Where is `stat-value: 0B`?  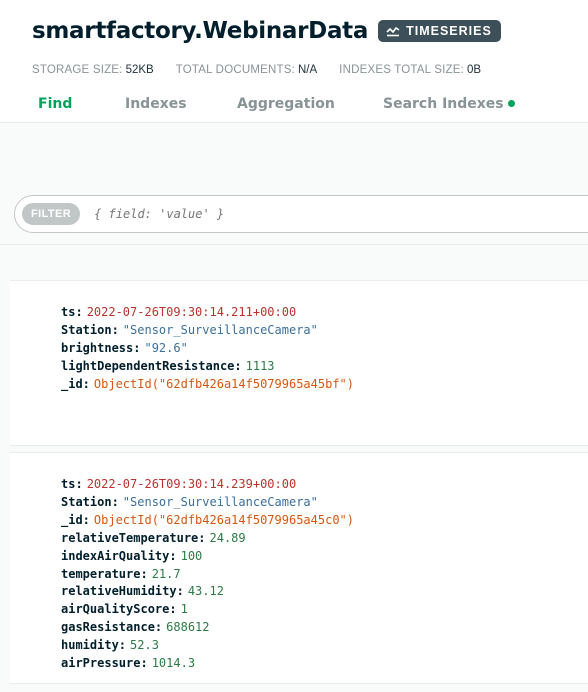
stat-value: 0B is located at coordinates (474, 70).